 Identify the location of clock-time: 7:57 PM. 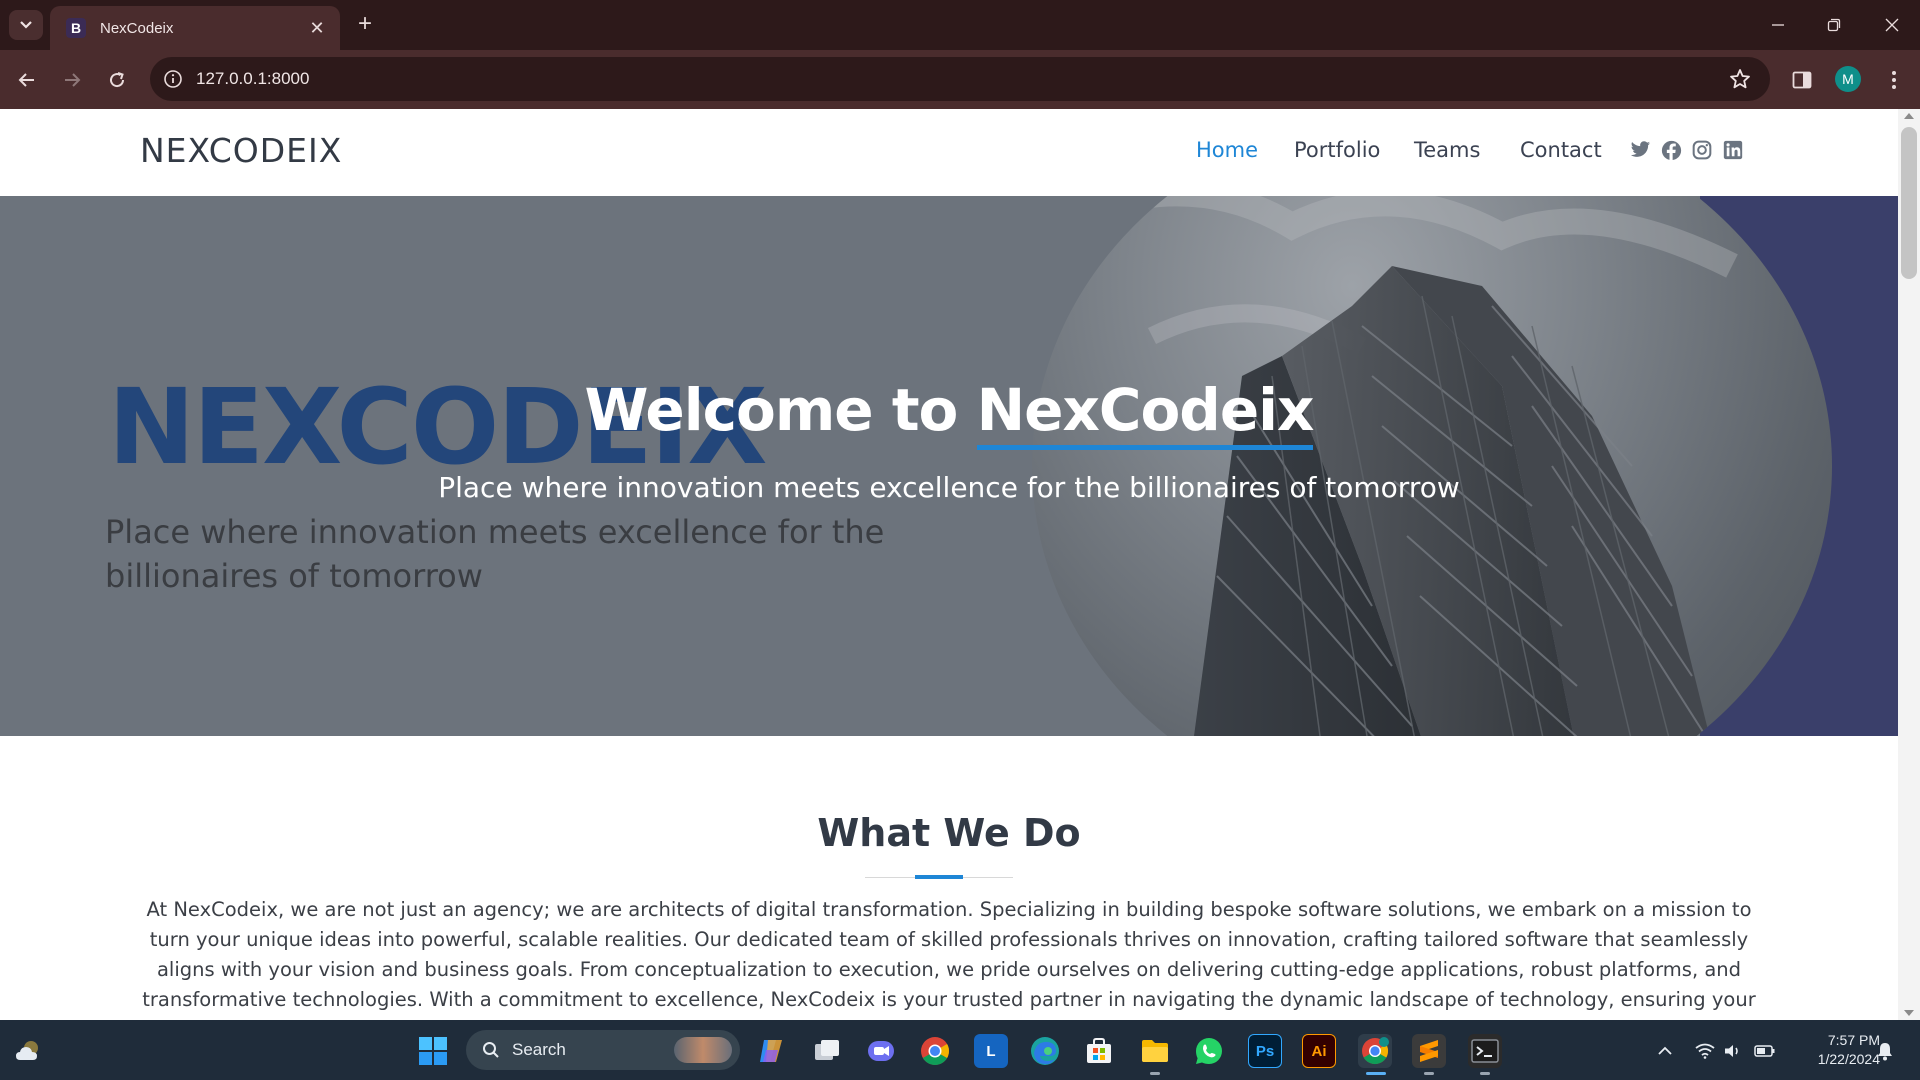
(1853, 1040).